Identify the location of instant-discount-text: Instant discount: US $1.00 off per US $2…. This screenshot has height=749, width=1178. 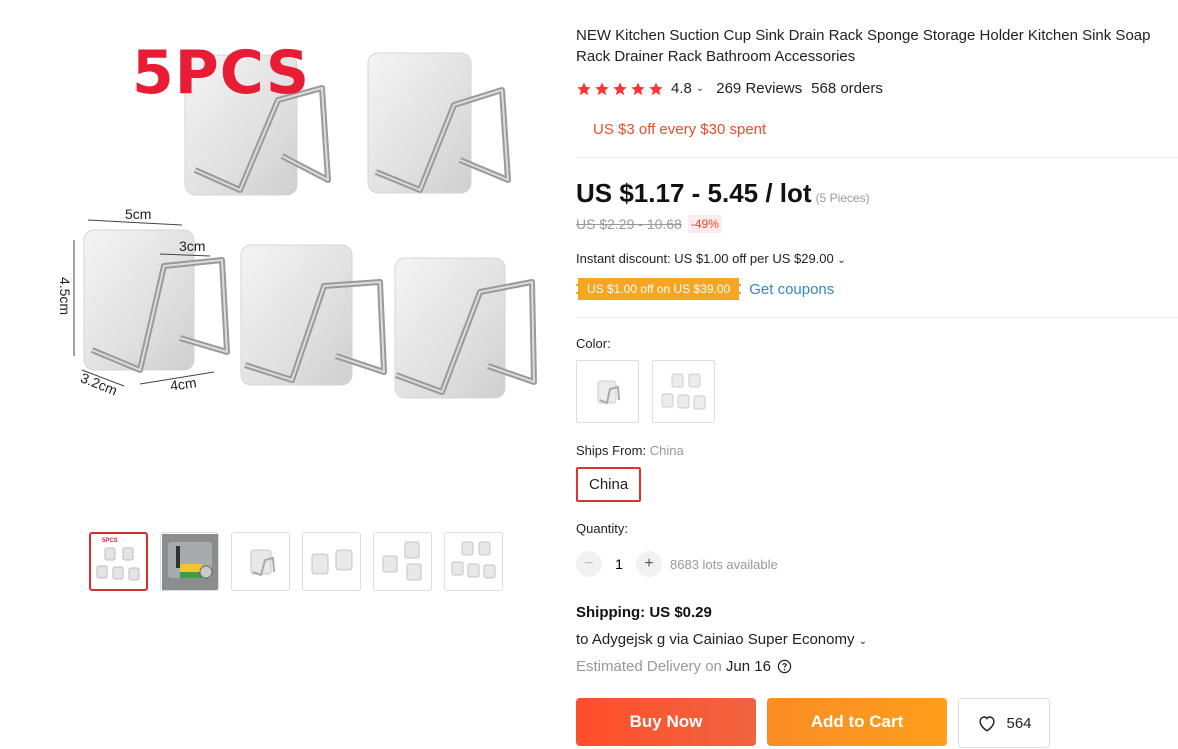
(705, 258).